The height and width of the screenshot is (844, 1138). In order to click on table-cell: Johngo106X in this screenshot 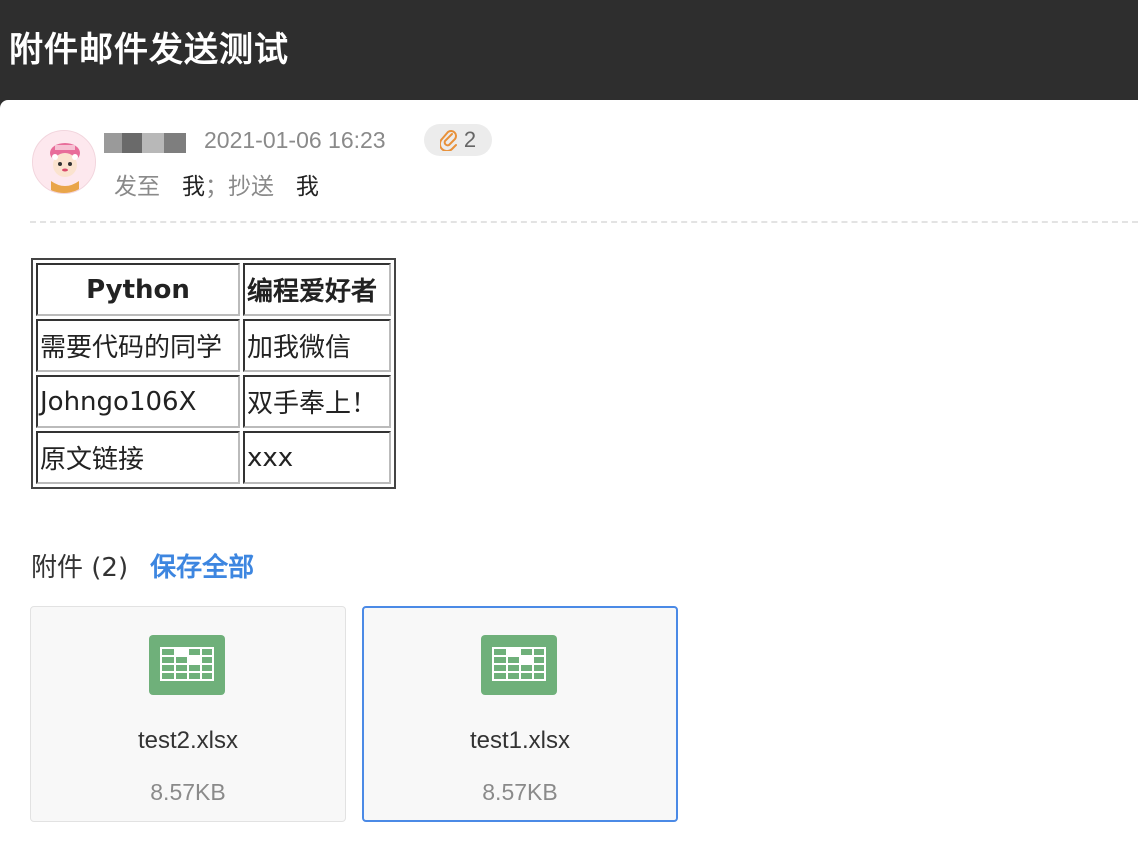, I will do `click(138, 401)`.